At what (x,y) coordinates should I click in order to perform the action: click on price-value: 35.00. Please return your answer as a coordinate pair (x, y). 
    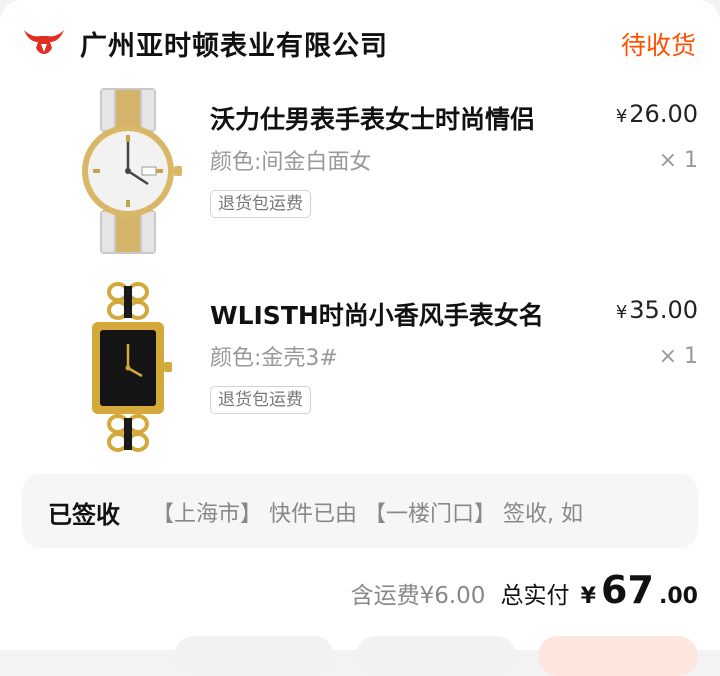
    Looking at the image, I should click on (663, 310).